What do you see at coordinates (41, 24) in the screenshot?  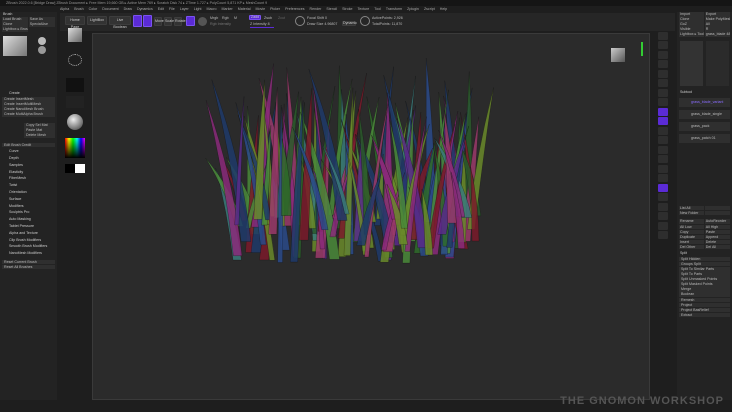 I see `brush-top-button: SpecialUse` at bounding box center [41, 24].